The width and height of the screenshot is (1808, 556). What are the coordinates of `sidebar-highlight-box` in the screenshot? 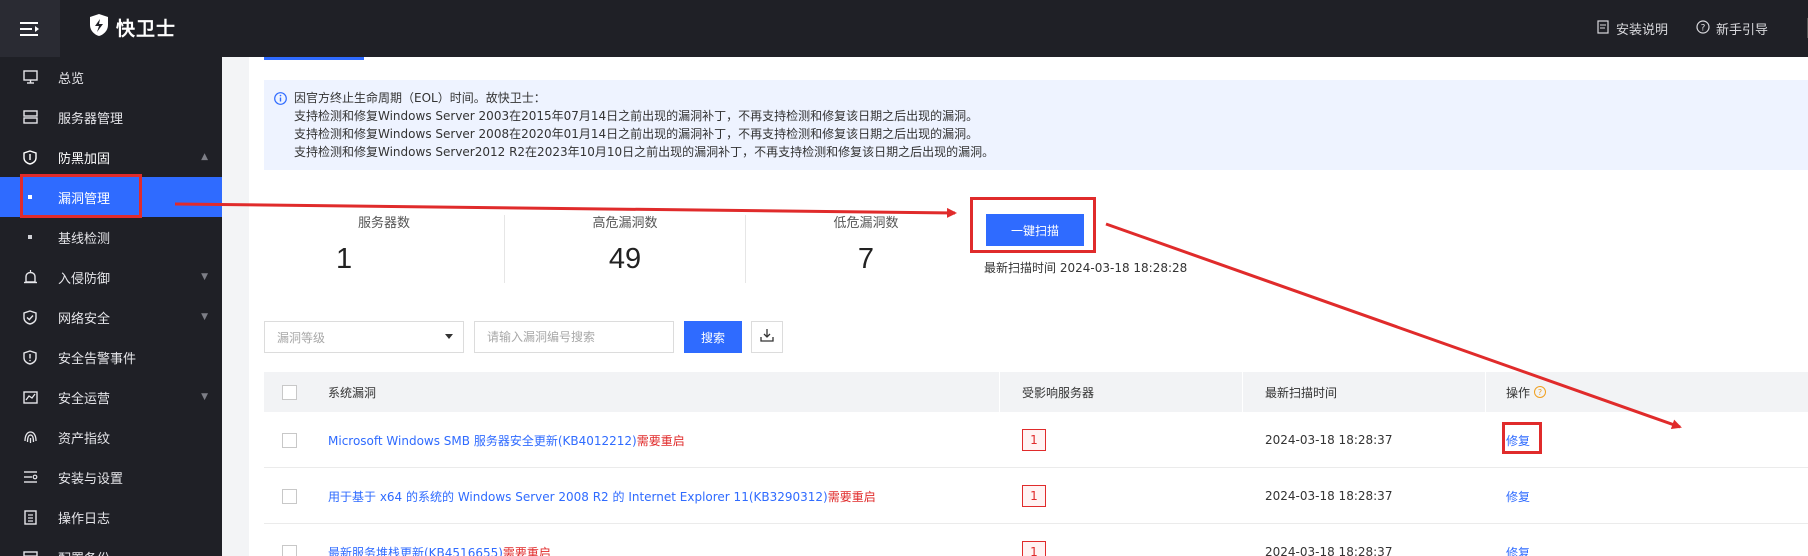 It's located at (81, 196).